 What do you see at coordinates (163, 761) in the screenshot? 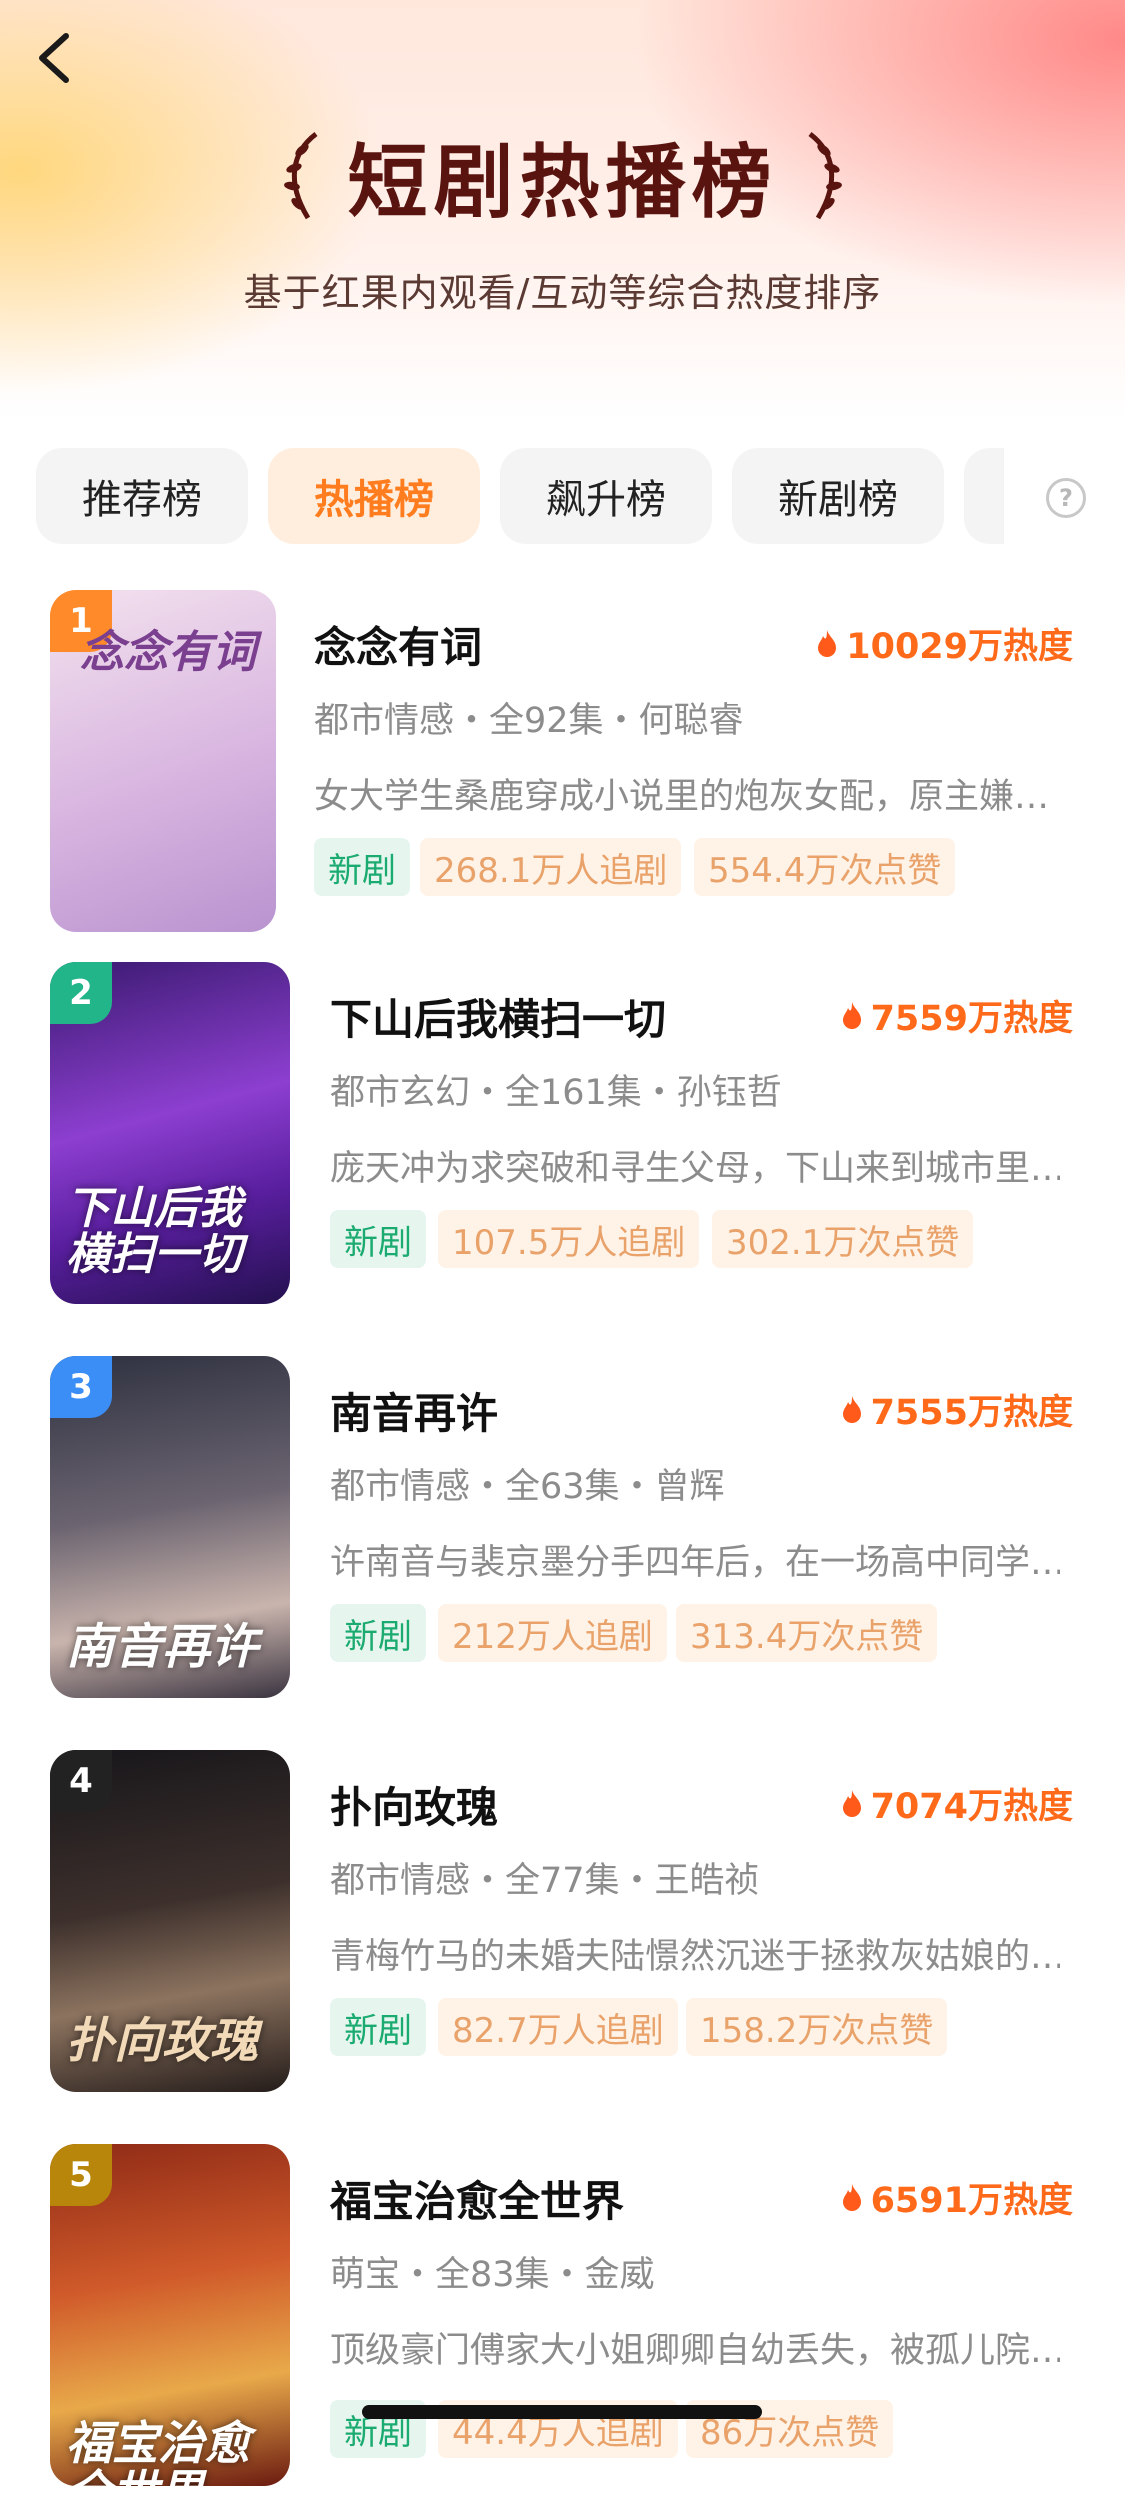
I see `poster-image: 1 念念有词` at bounding box center [163, 761].